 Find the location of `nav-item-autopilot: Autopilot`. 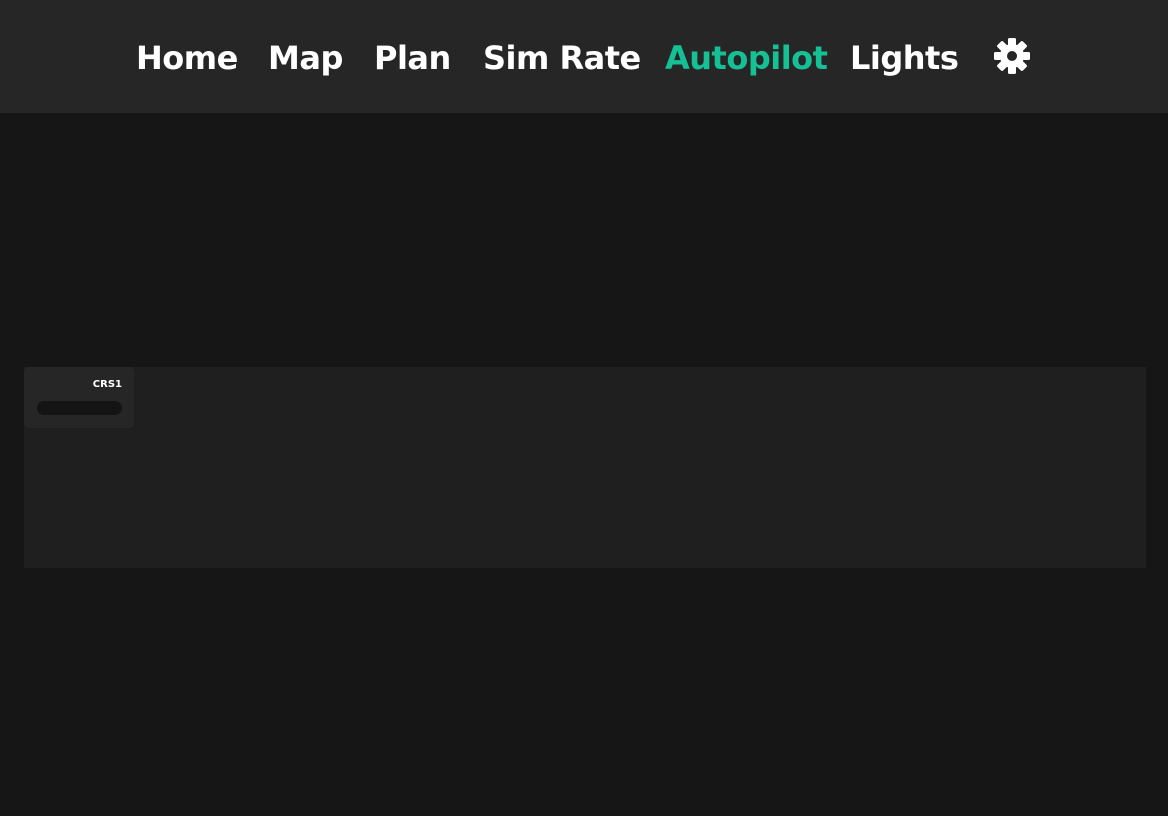

nav-item-autopilot: Autopilot is located at coordinates (746, 58).